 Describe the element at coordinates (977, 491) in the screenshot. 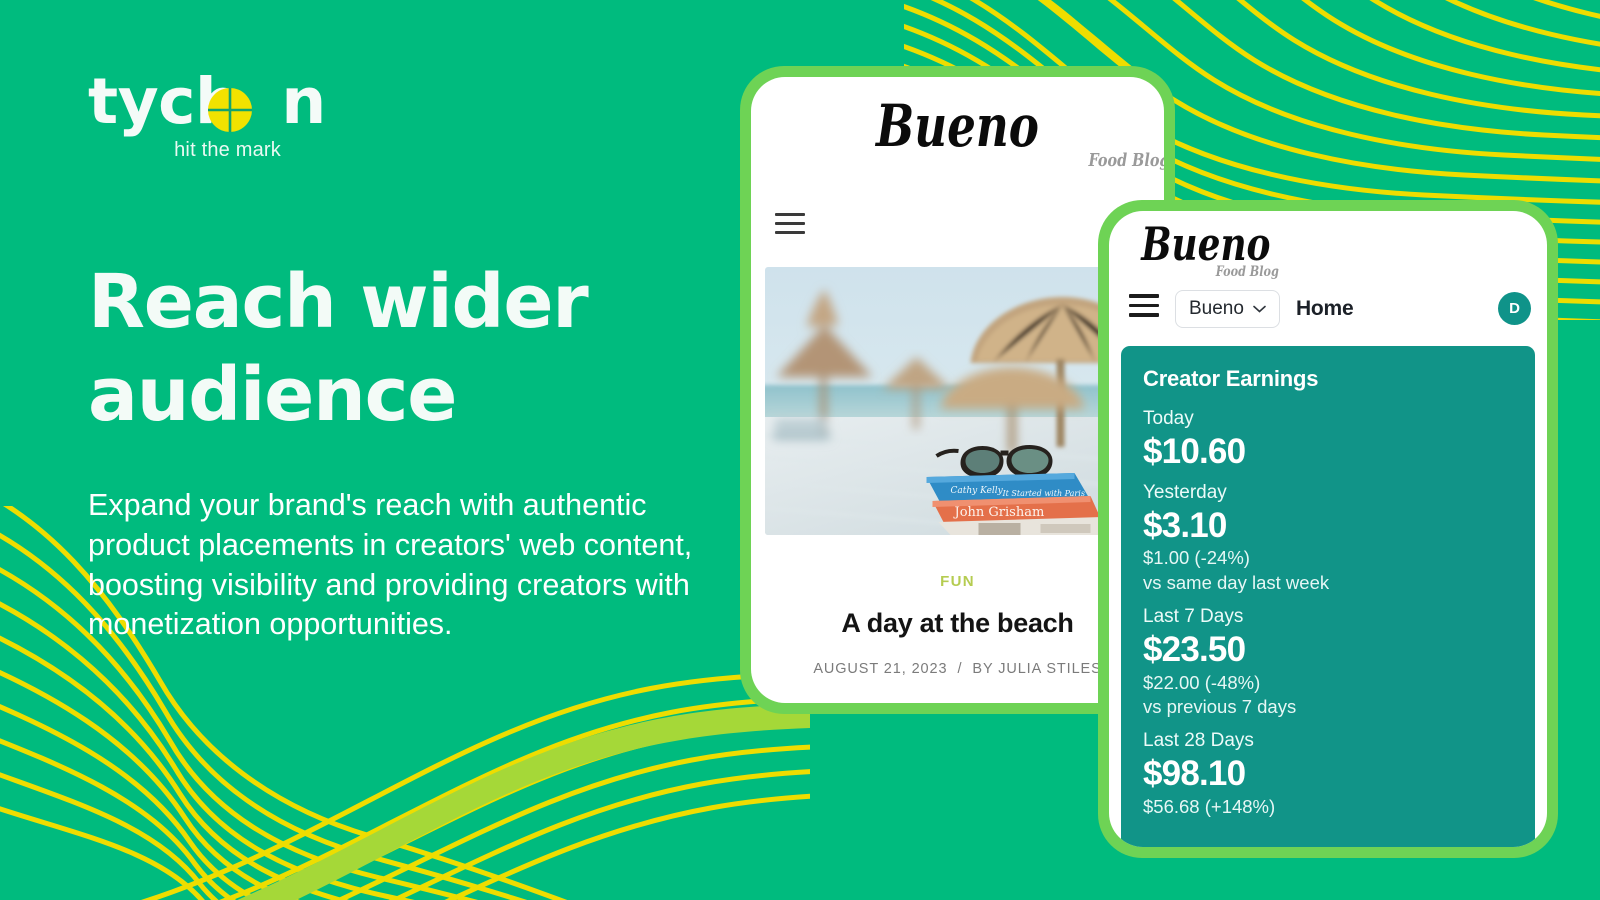

I see `svg-text: Cathy Kelly` at that location.